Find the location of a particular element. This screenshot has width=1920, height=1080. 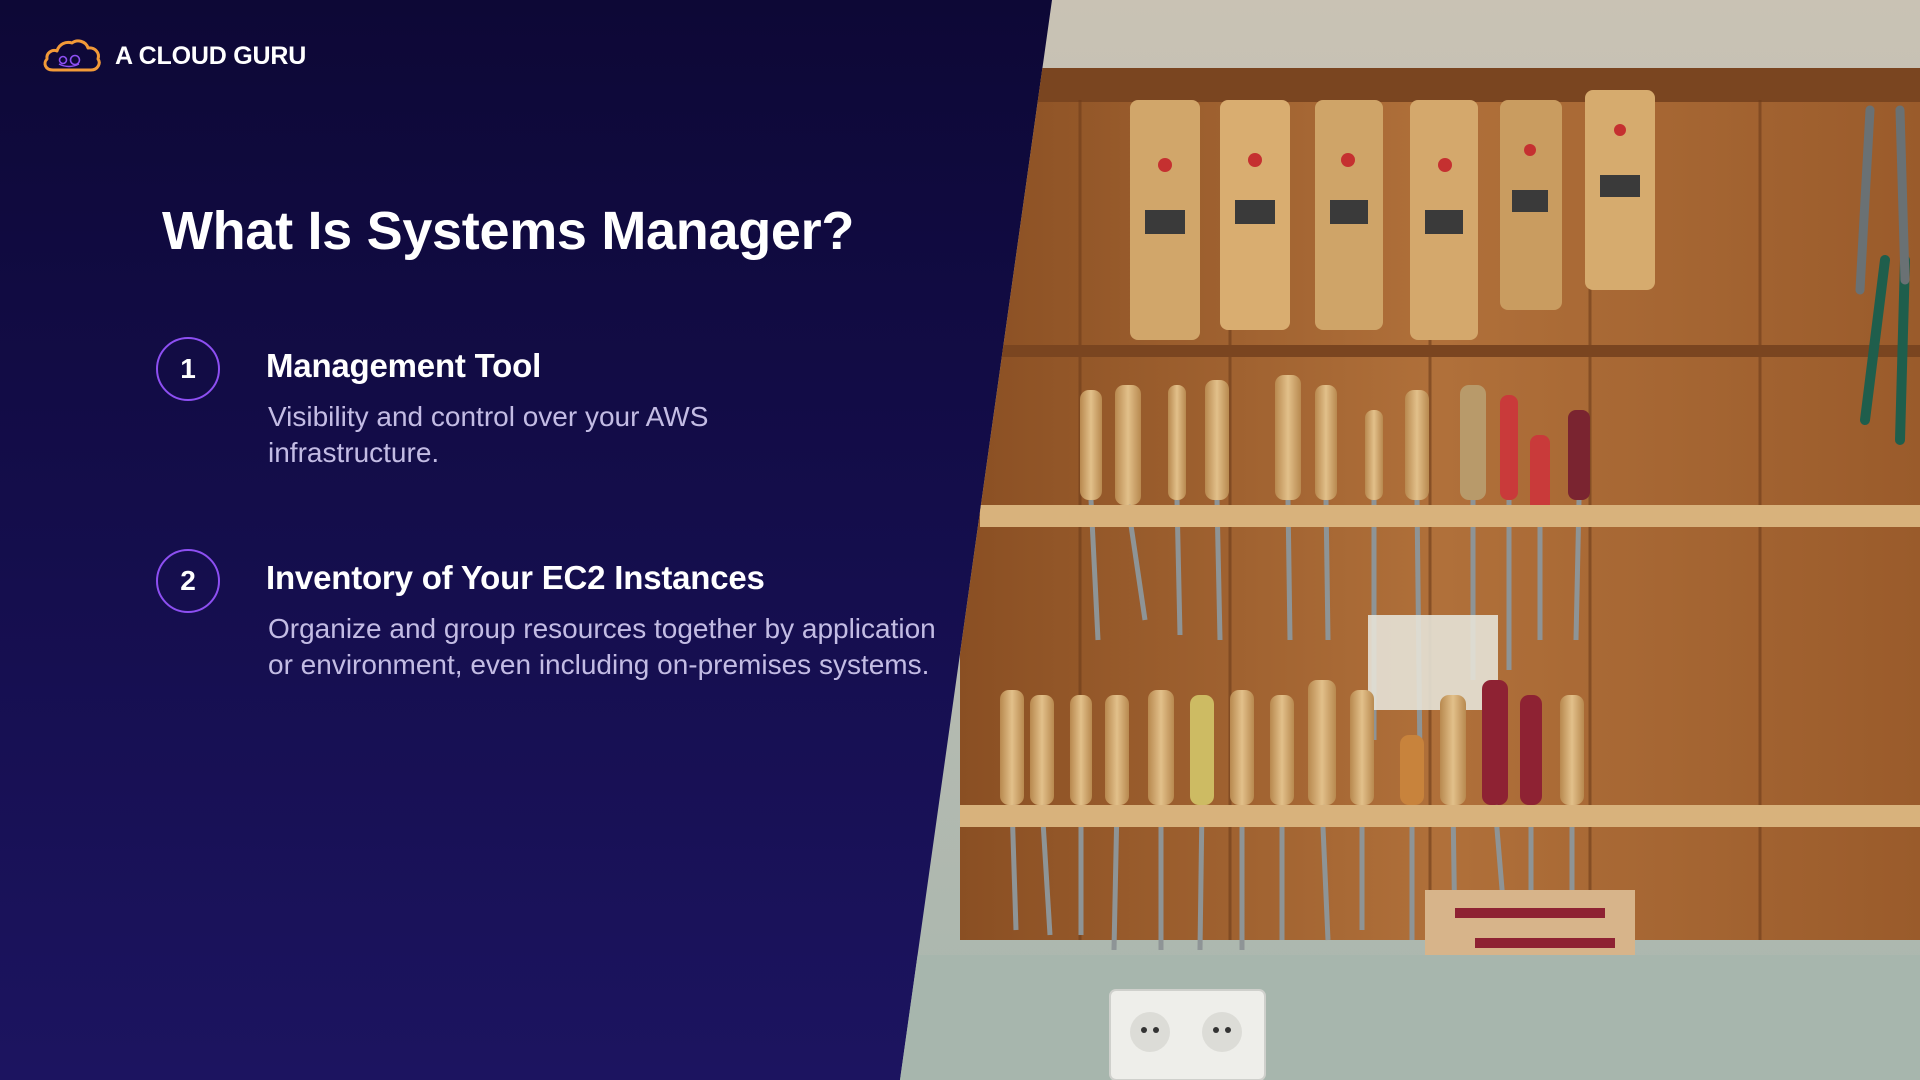

item-number-badge: 2 is located at coordinates (188, 581).